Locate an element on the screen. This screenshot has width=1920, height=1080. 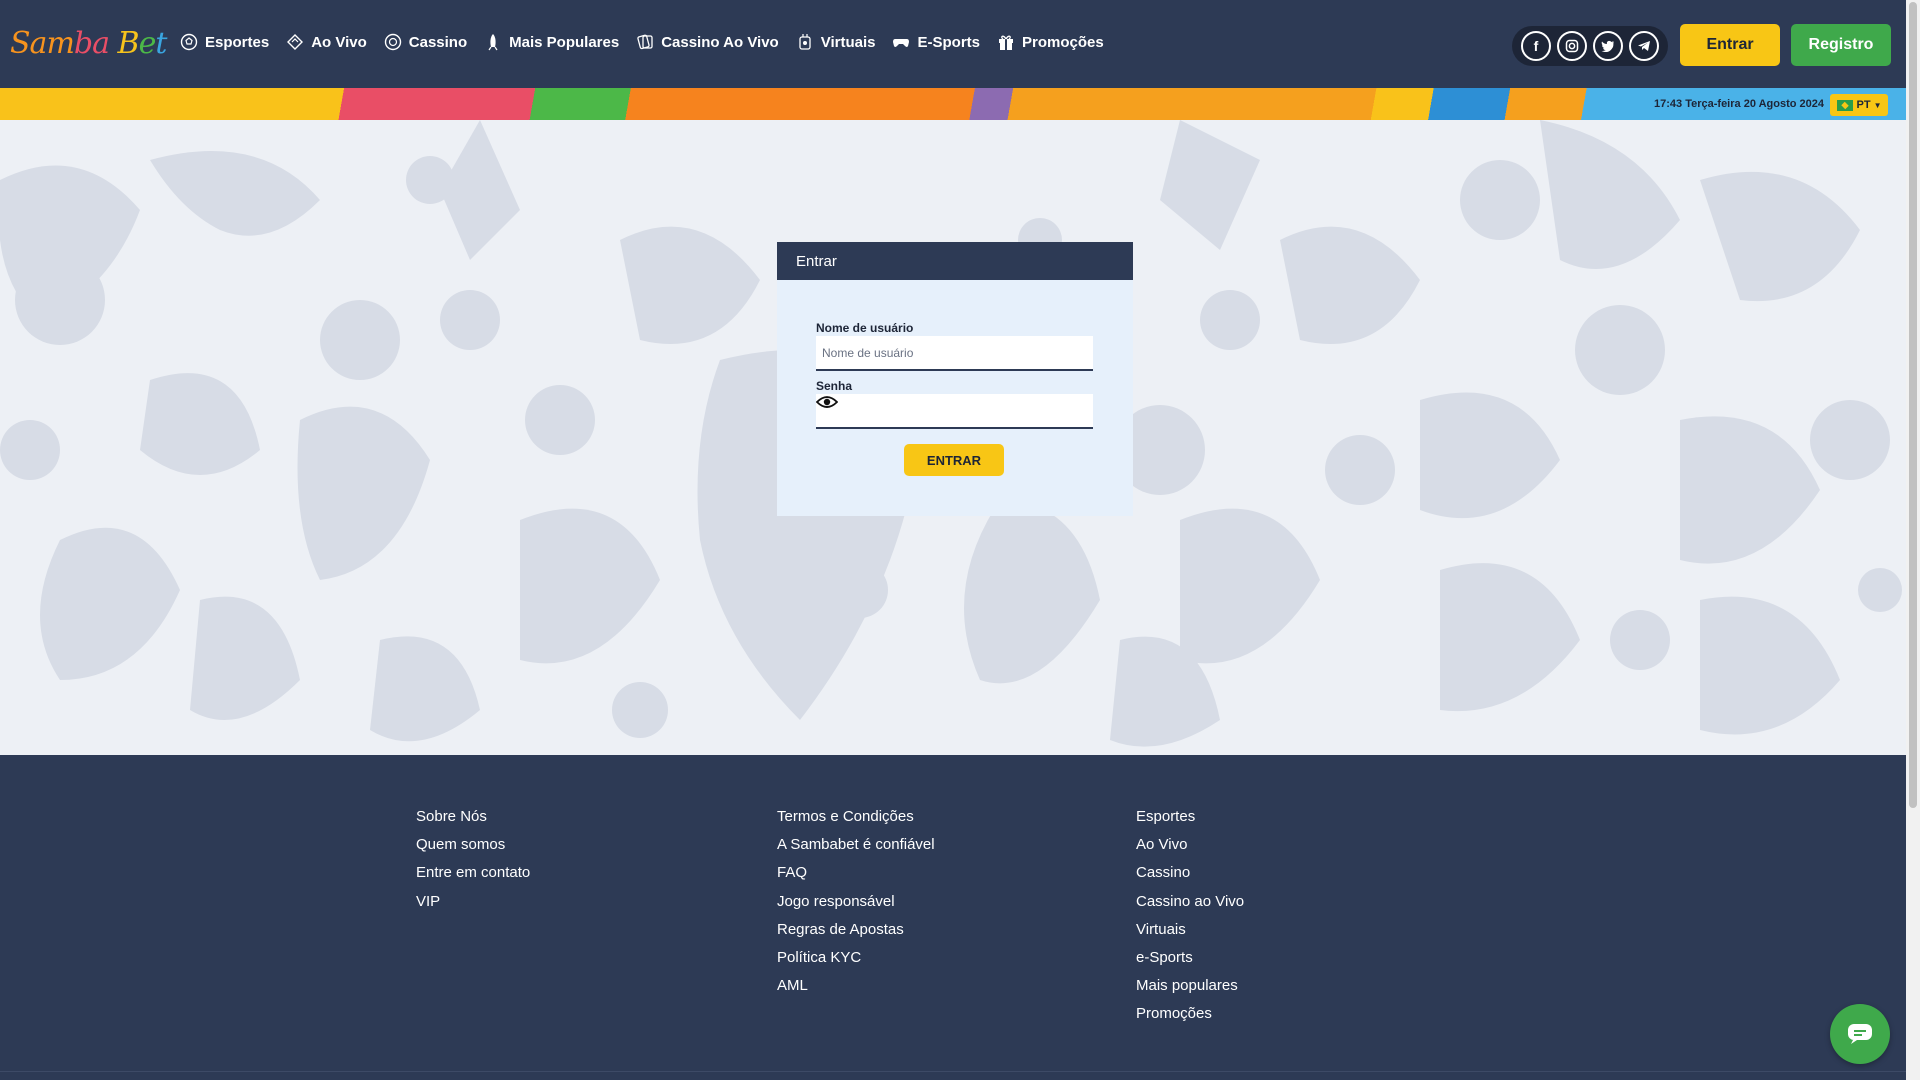
nav-label: Cassino is located at coordinates (438, 42).